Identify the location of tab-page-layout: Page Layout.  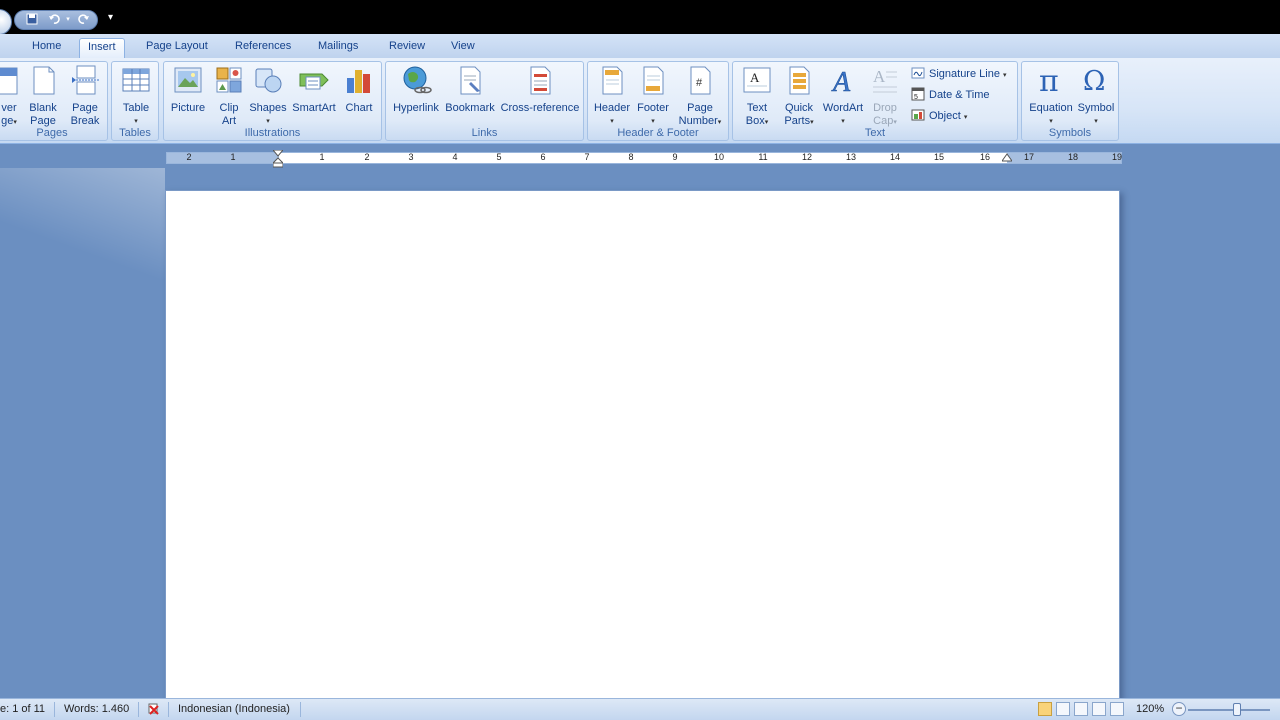
(177, 48).